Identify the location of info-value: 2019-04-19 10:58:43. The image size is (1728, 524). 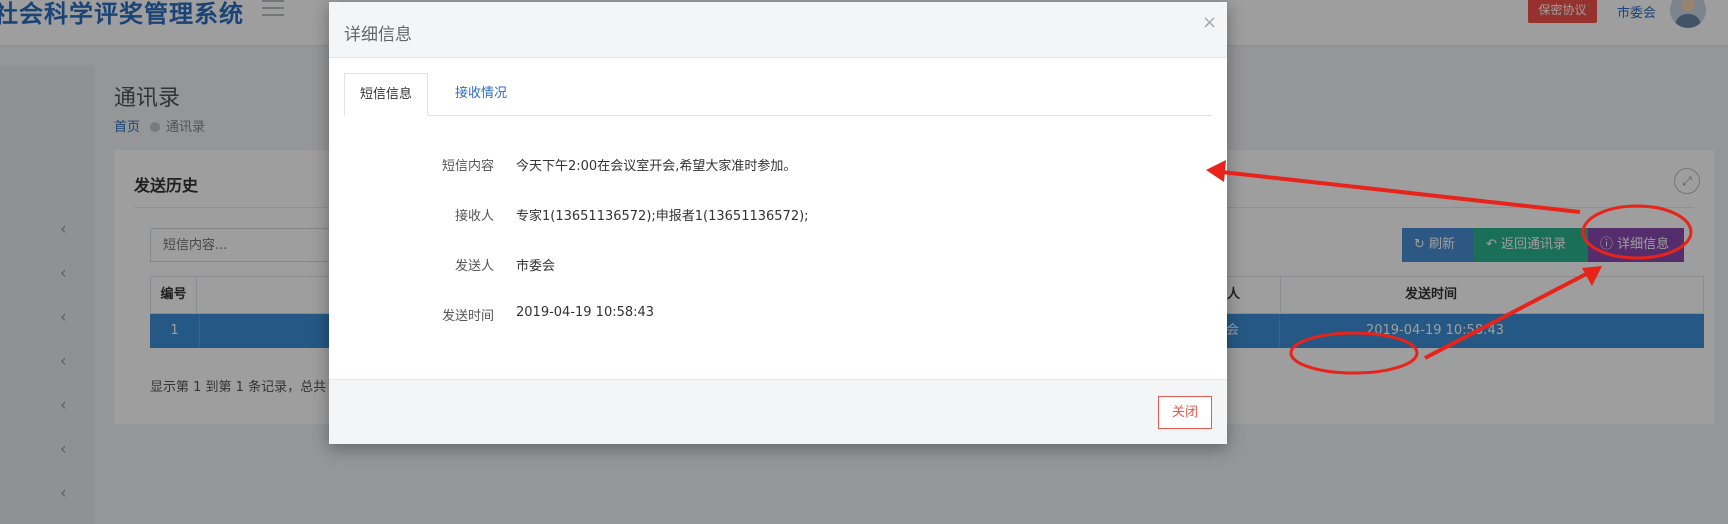
(585, 312).